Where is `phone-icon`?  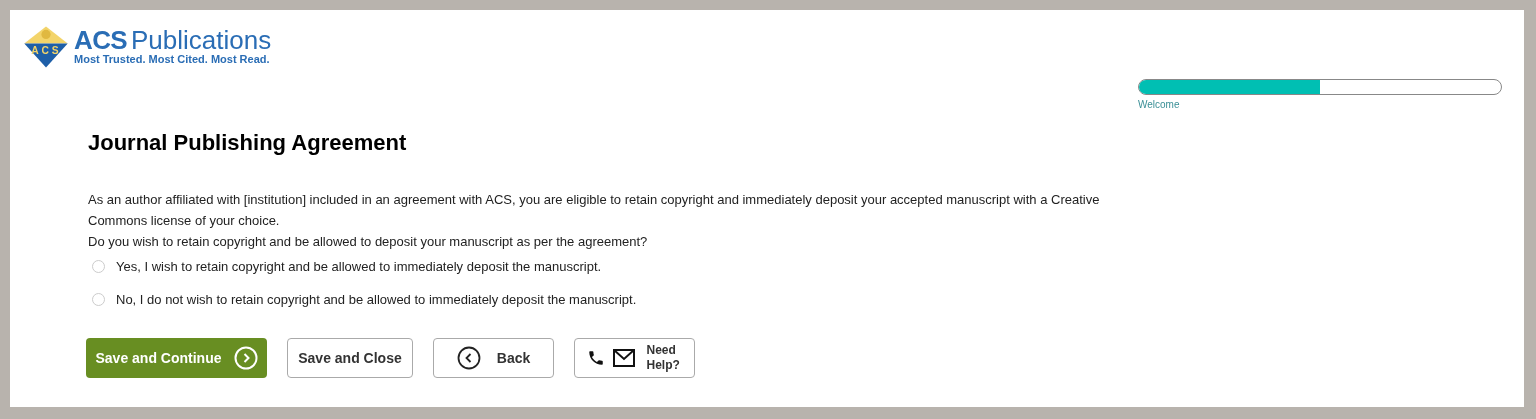
phone-icon is located at coordinates (595, 358).